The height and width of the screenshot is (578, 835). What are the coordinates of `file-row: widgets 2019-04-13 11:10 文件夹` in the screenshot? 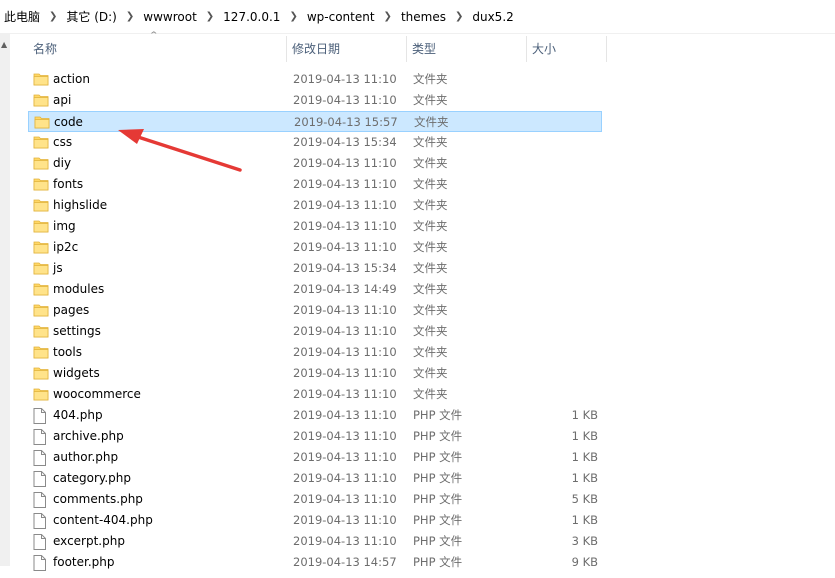 It's located at (315, 373).